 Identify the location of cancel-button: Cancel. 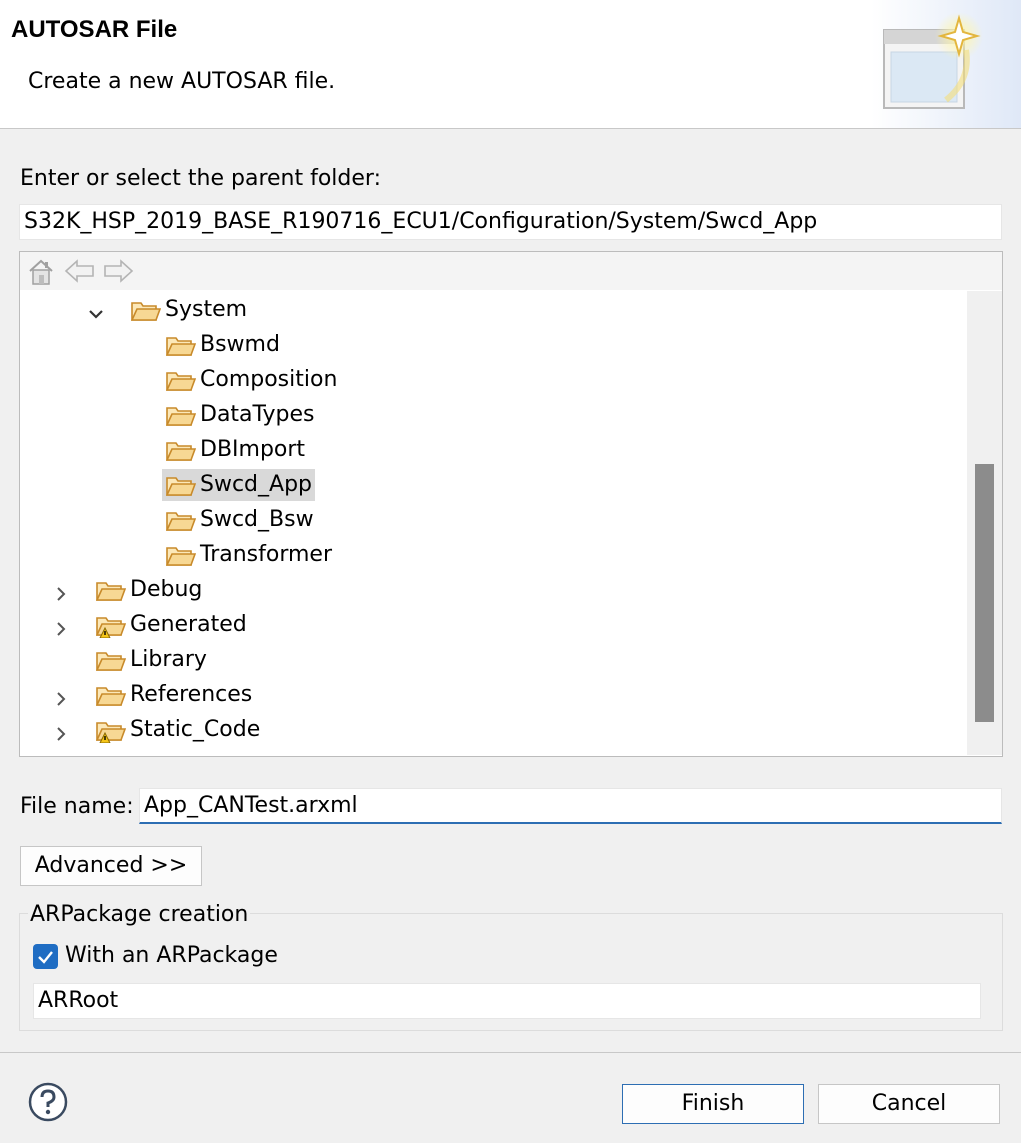
(909, 1104).